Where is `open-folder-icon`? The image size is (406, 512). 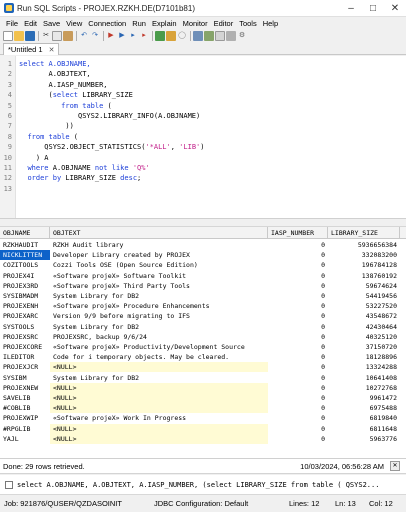 open-folder-icon is located at coordinates (19, 35).